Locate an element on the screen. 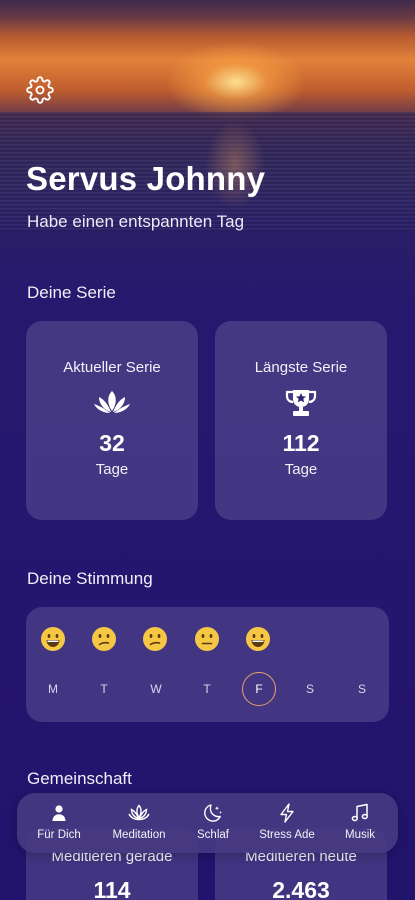 This screenshot has width=415, height=900. trophy-icon is located at coordinates (301, 403).